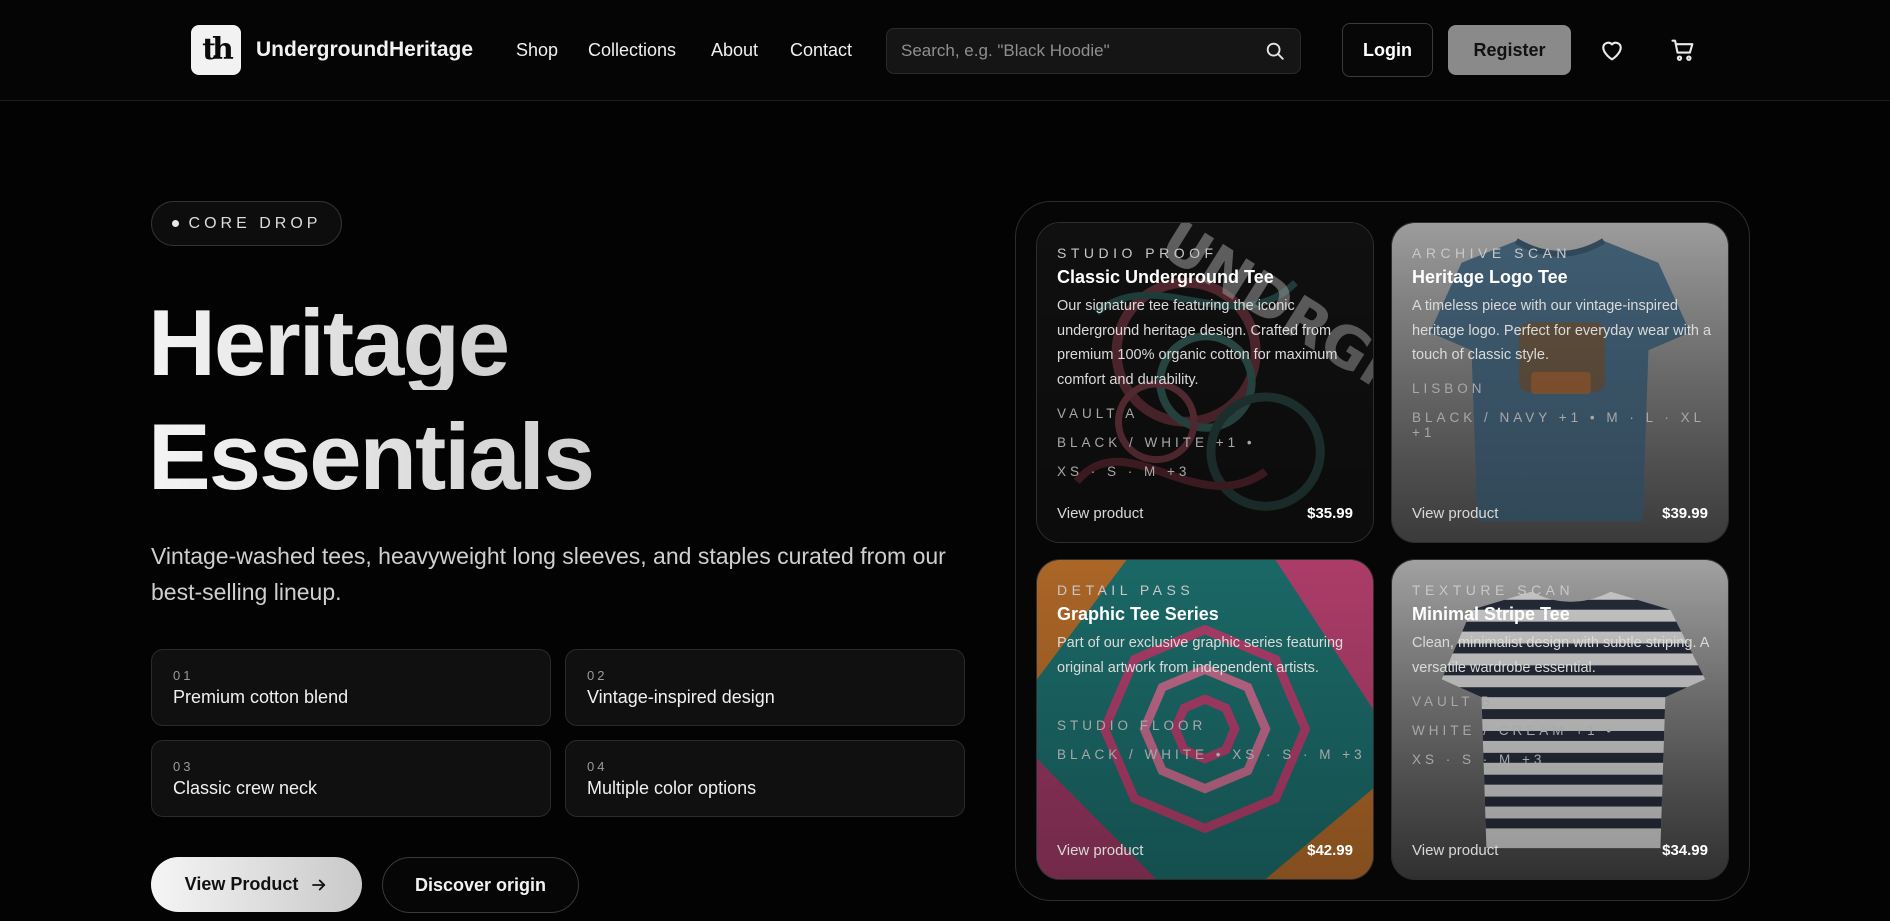 The height and width of the screenshot is (921, 1890). What do you see at coordinates (329, 342) in the screenshot?
I see `hero-title-line1: Heritage` at bounding box center [329, 342].